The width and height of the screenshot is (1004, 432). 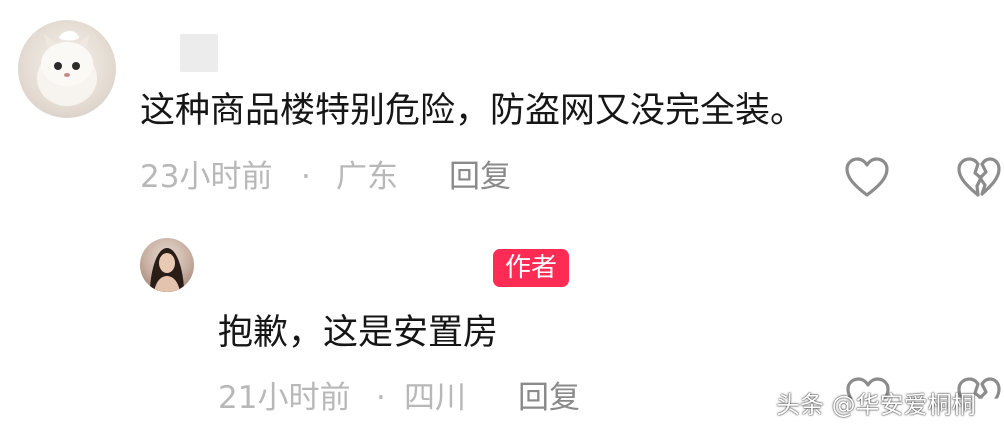 I want to click on reply-timestamp: 21小时前, so click(x=284, y=398).